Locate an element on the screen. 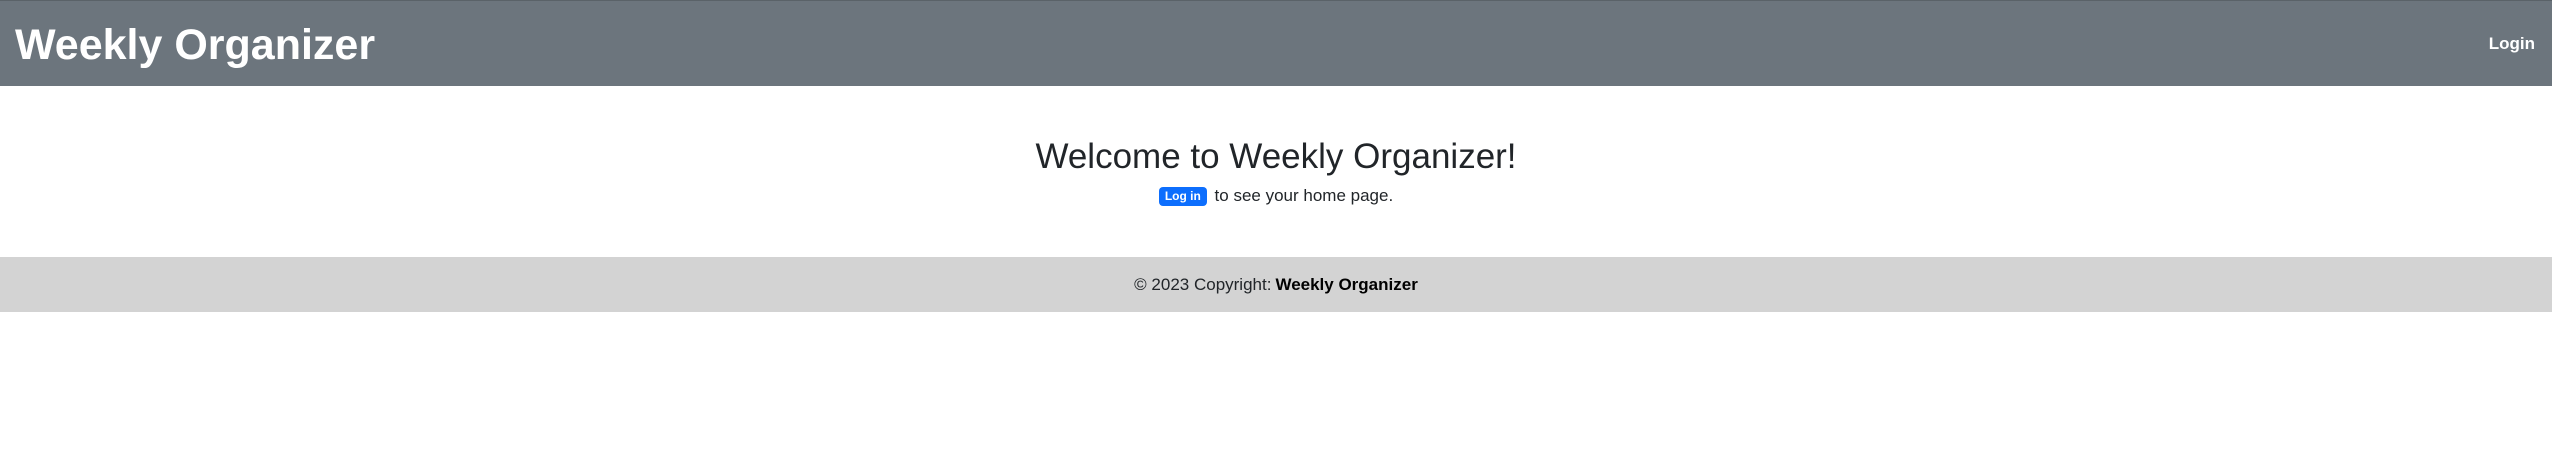 This screenshot has width=2552, height=459. welcome-message-text: to see your home page. is located at coordinates (1304, 195).